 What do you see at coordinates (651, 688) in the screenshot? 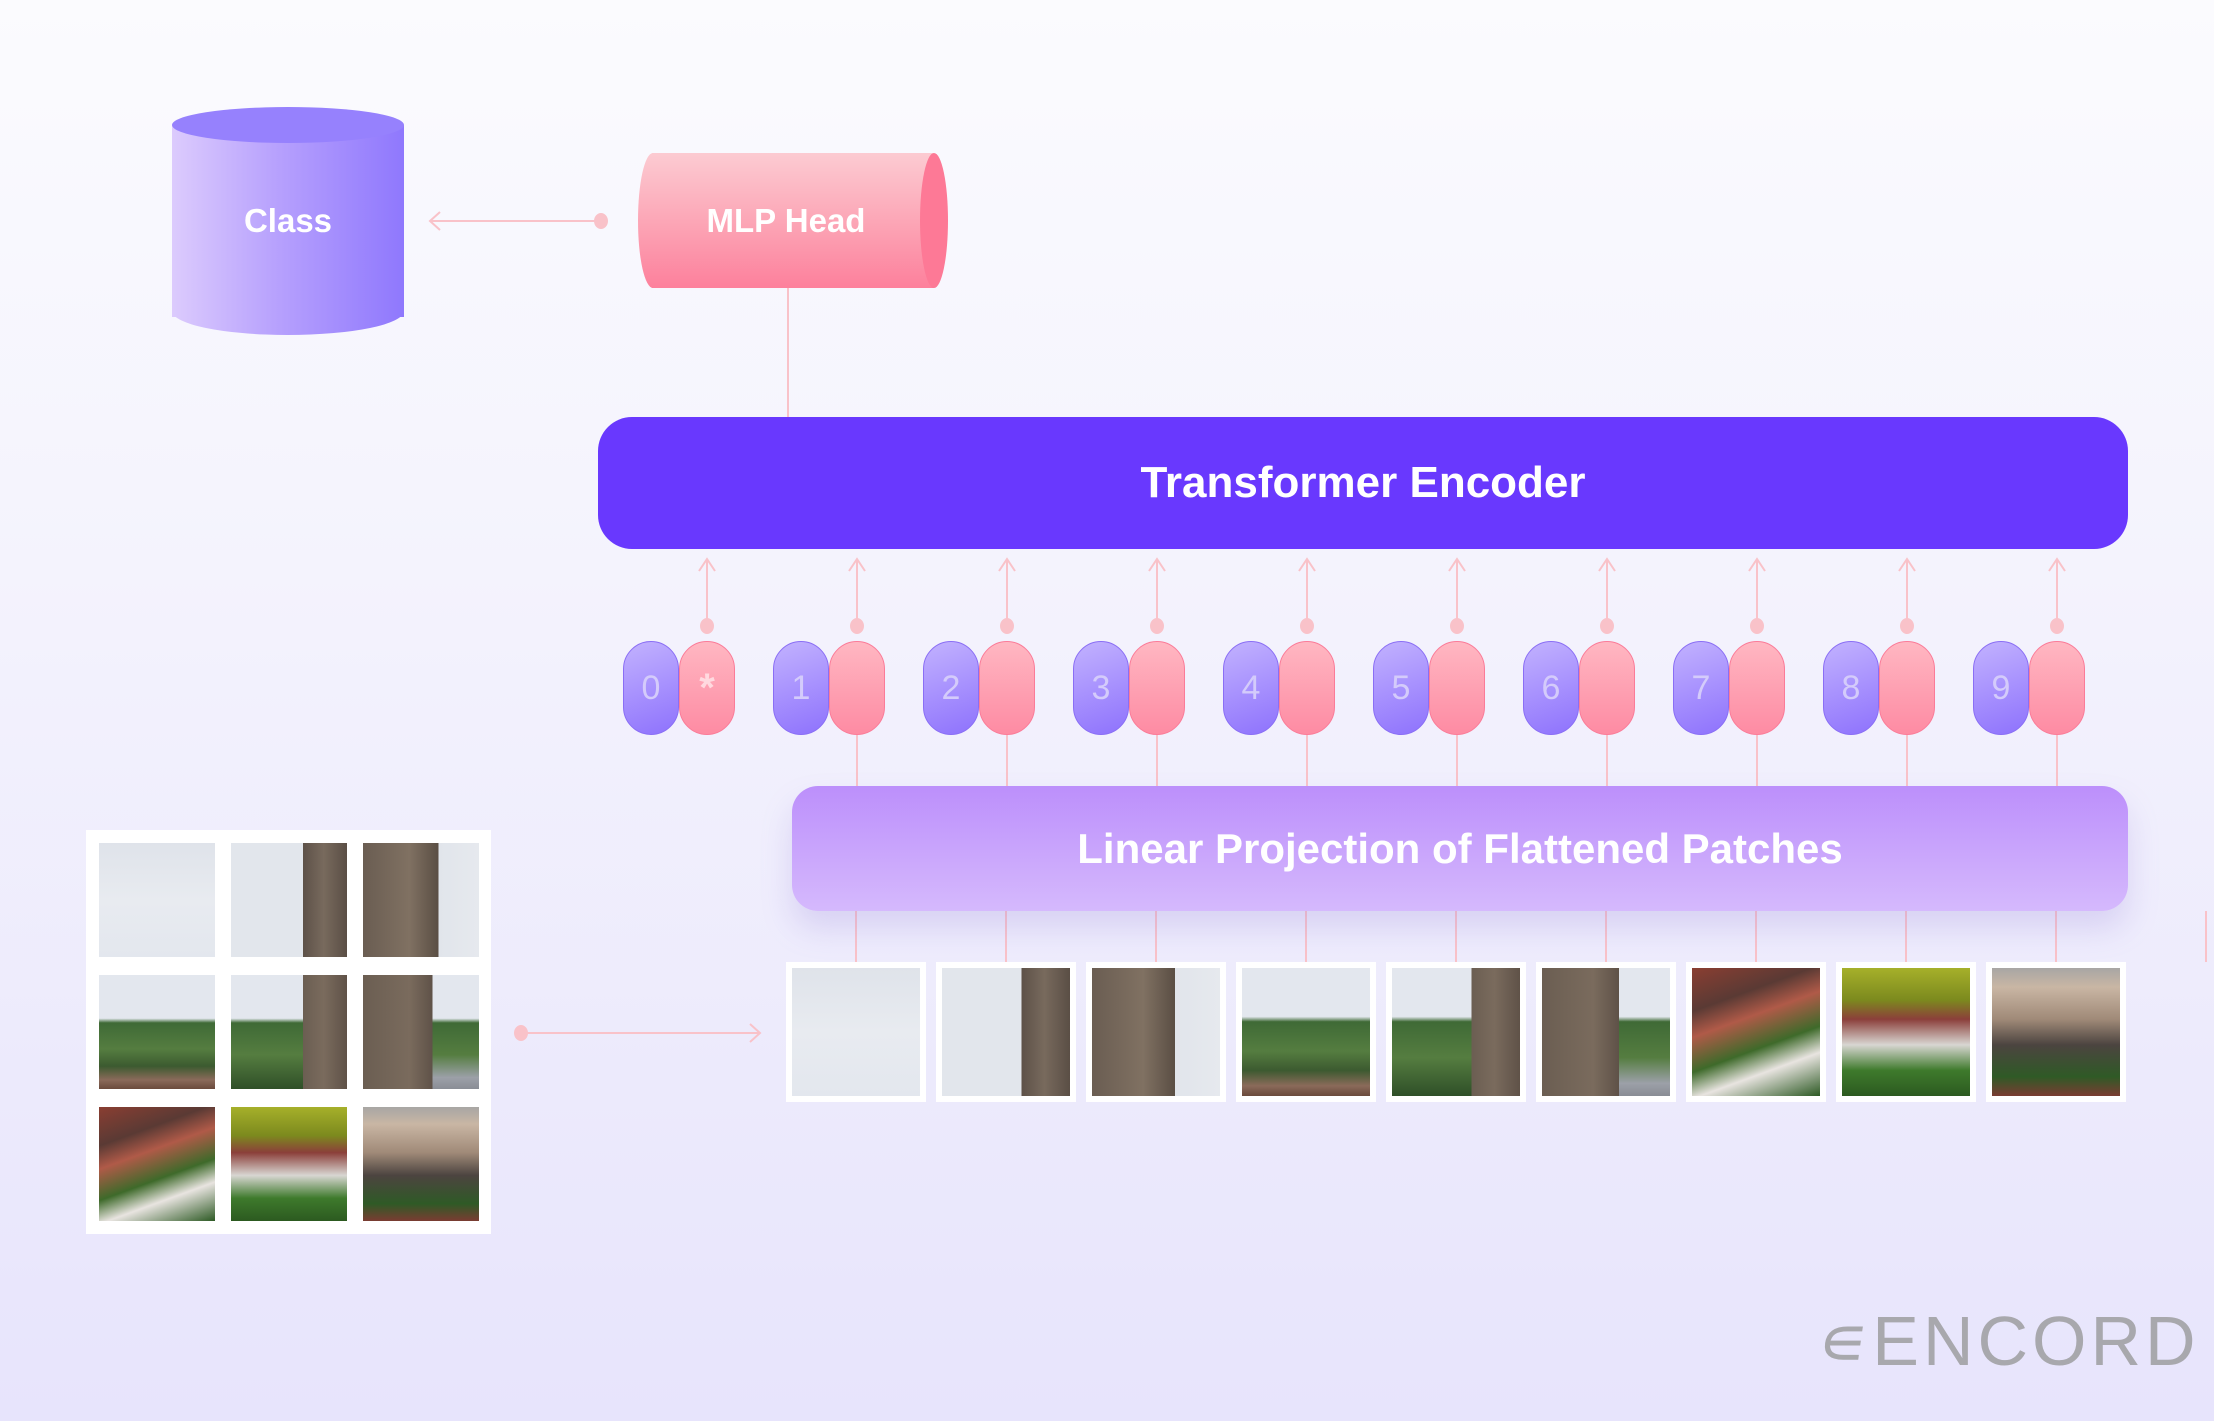
I see `position-embedding-0: 0` at bounding box center [651, 688].